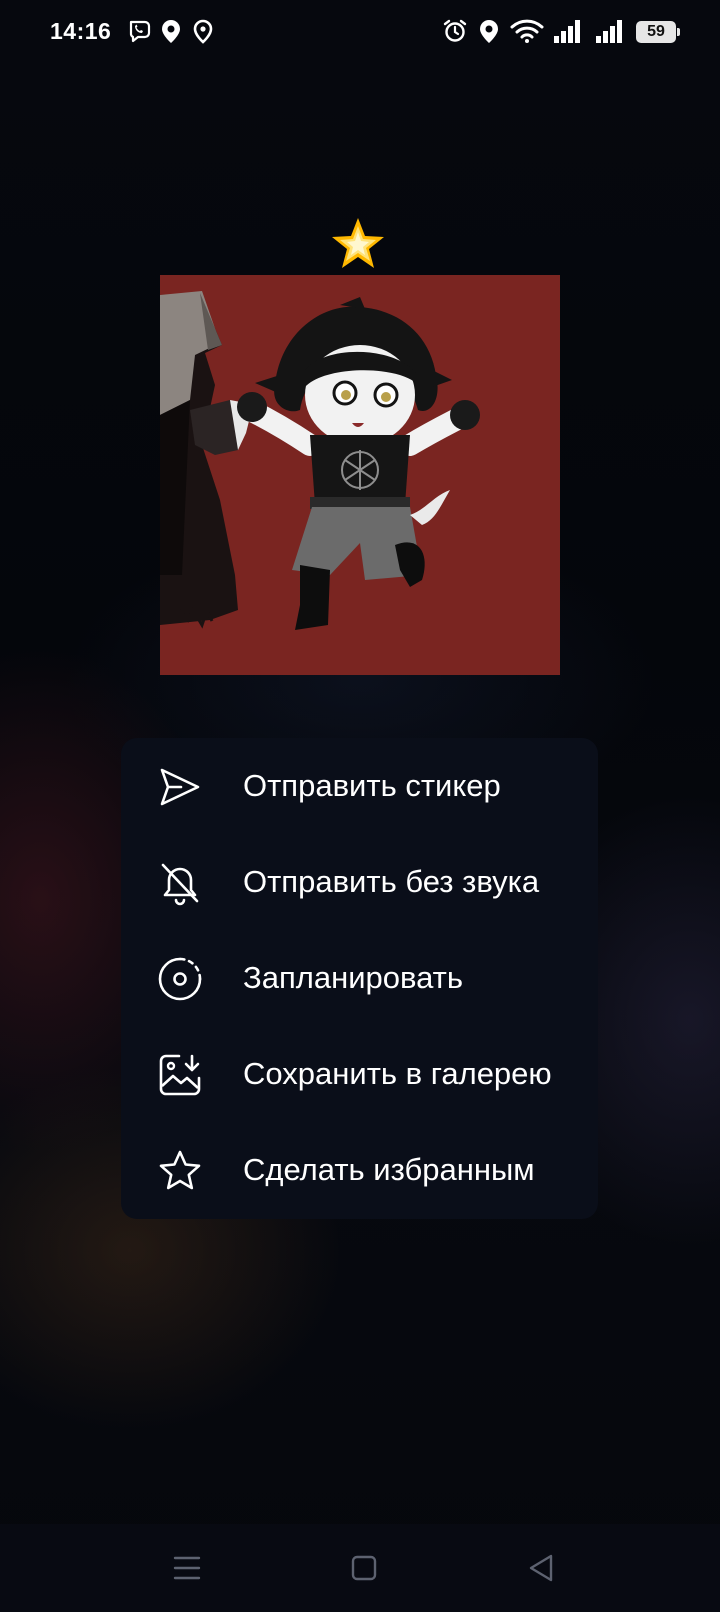  Describe the element at coordinates (541, 1568) in the screenshot. I see `back-icon` at that location.